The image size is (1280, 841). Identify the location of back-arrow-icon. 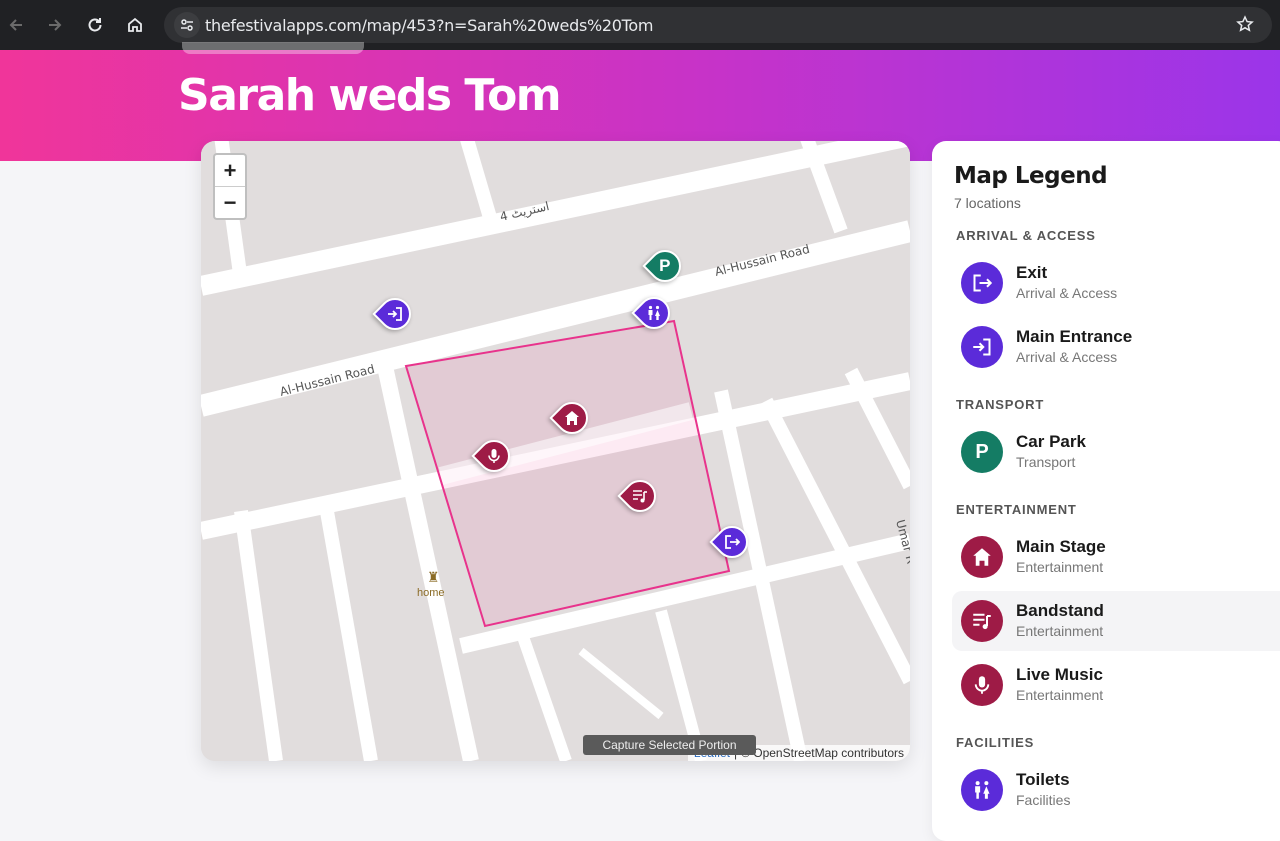
(15, 25).